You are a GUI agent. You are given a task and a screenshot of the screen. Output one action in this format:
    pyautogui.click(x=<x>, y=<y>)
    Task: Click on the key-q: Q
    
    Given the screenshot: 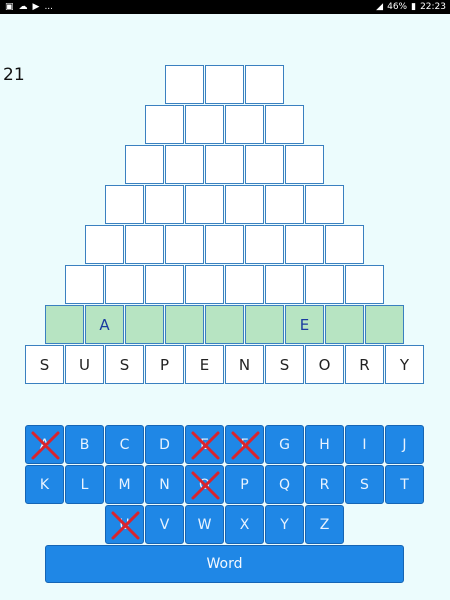 What is the action you would take?
    pyautogui.click(x=284, y=484)
    